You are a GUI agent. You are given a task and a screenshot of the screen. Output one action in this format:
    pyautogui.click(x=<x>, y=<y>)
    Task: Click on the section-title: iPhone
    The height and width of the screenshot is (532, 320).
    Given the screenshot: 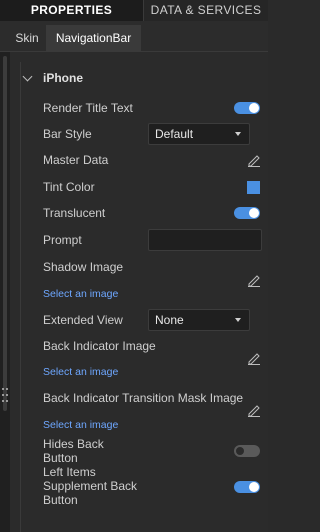 What is the action you would take?
    pyautogui.click(x=63, y=78)
    